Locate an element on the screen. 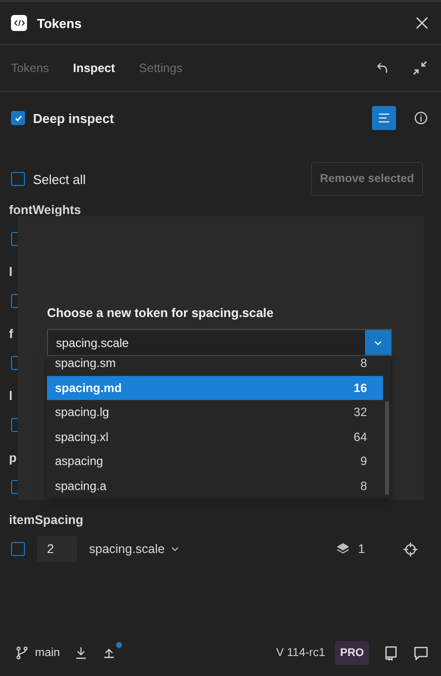  list-view-button is located at coordinates (384, 118).